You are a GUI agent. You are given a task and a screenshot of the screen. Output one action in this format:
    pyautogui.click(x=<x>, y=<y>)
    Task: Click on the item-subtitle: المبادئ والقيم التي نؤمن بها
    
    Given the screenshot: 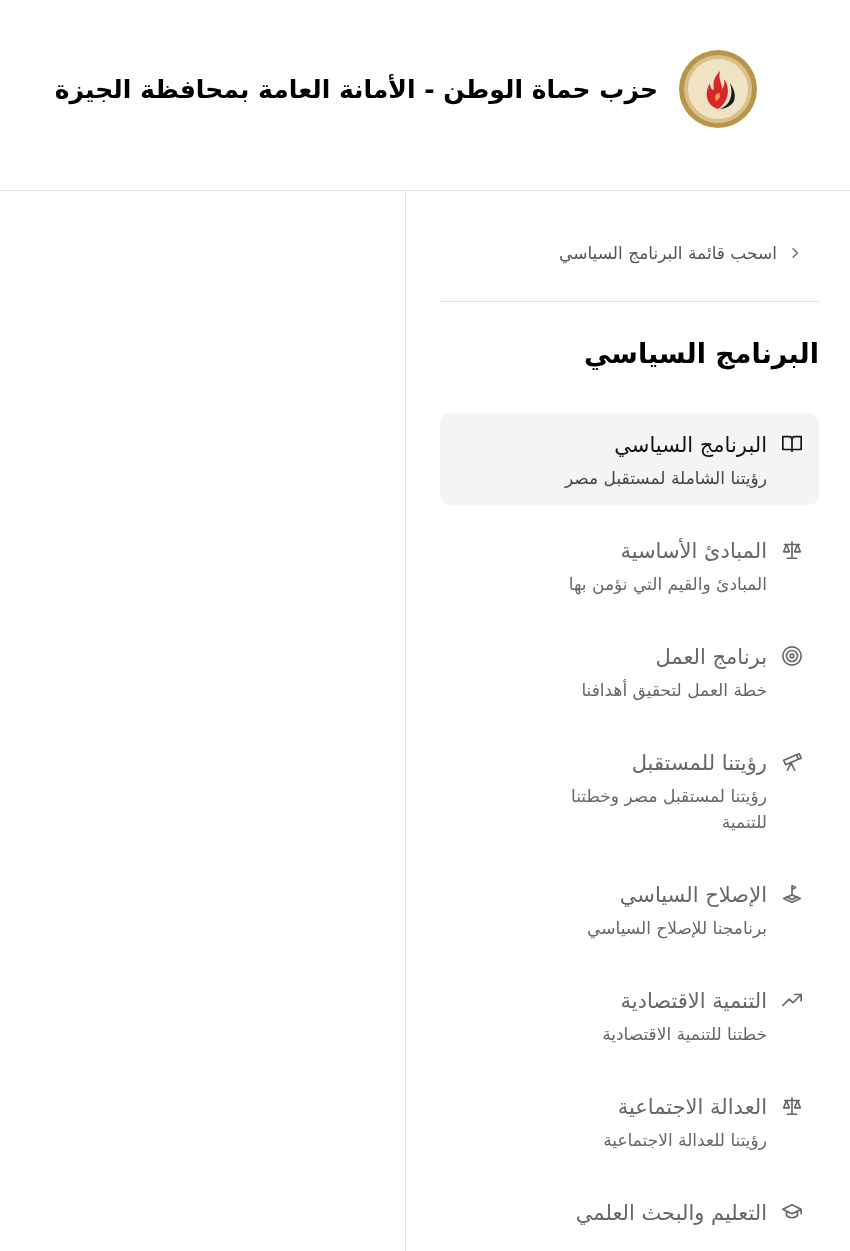 What is the action you would take?
    pyautogui.click(x=667, y=585)
    